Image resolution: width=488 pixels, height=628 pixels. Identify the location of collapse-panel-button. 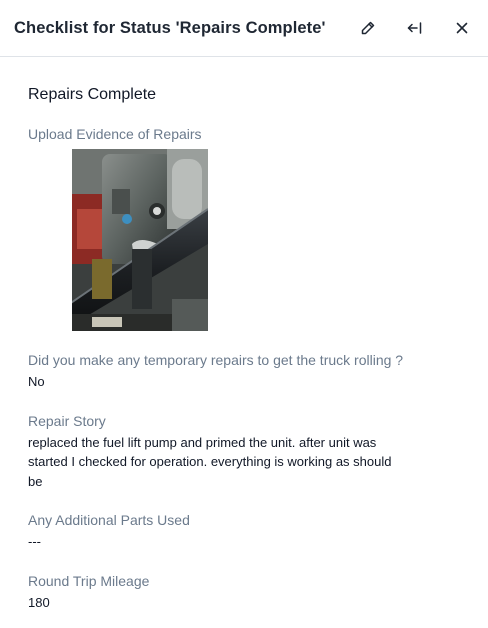
(415, 28).